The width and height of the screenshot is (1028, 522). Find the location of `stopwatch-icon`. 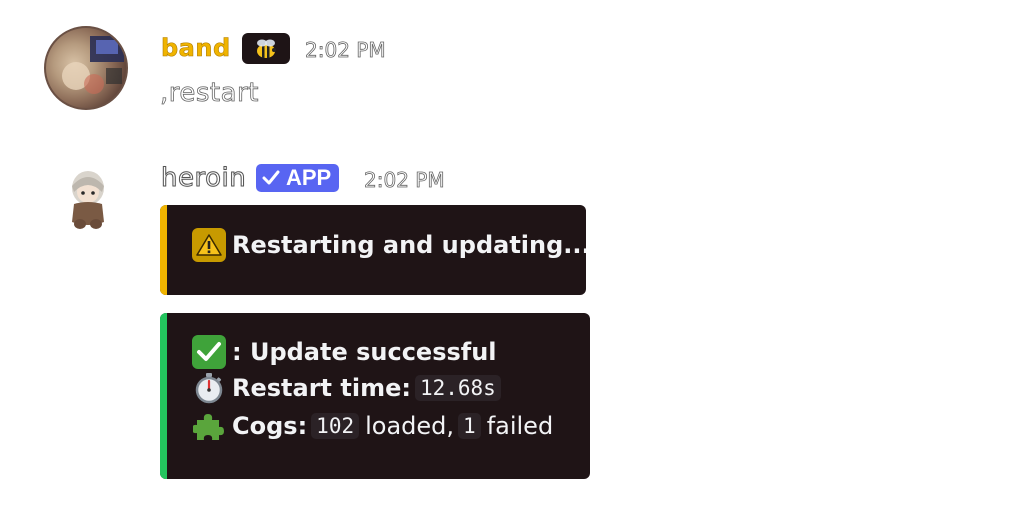

stopwatch-icon is located at coordinates (209, 388).